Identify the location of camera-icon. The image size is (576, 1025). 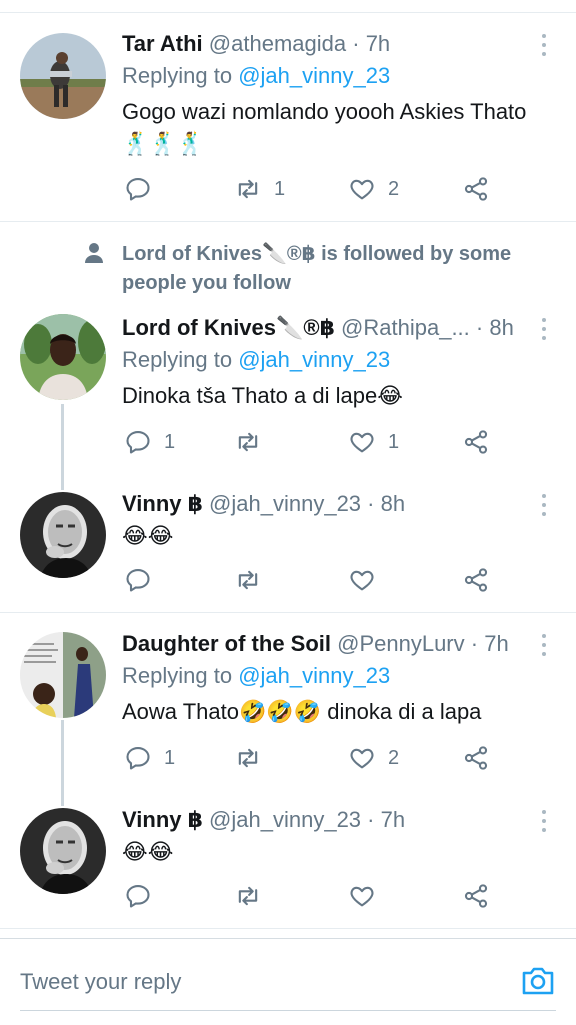
(538, 981).